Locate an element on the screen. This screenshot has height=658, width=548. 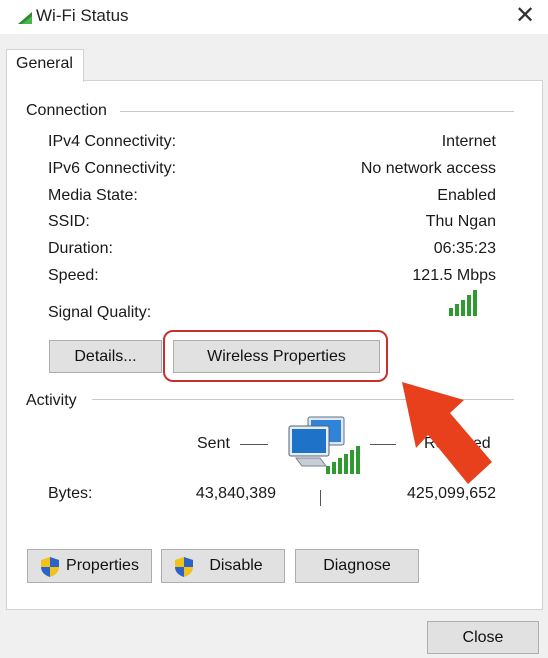
ipv6-label: IPv6 Connectivity: is located at coordinates (112, 168).